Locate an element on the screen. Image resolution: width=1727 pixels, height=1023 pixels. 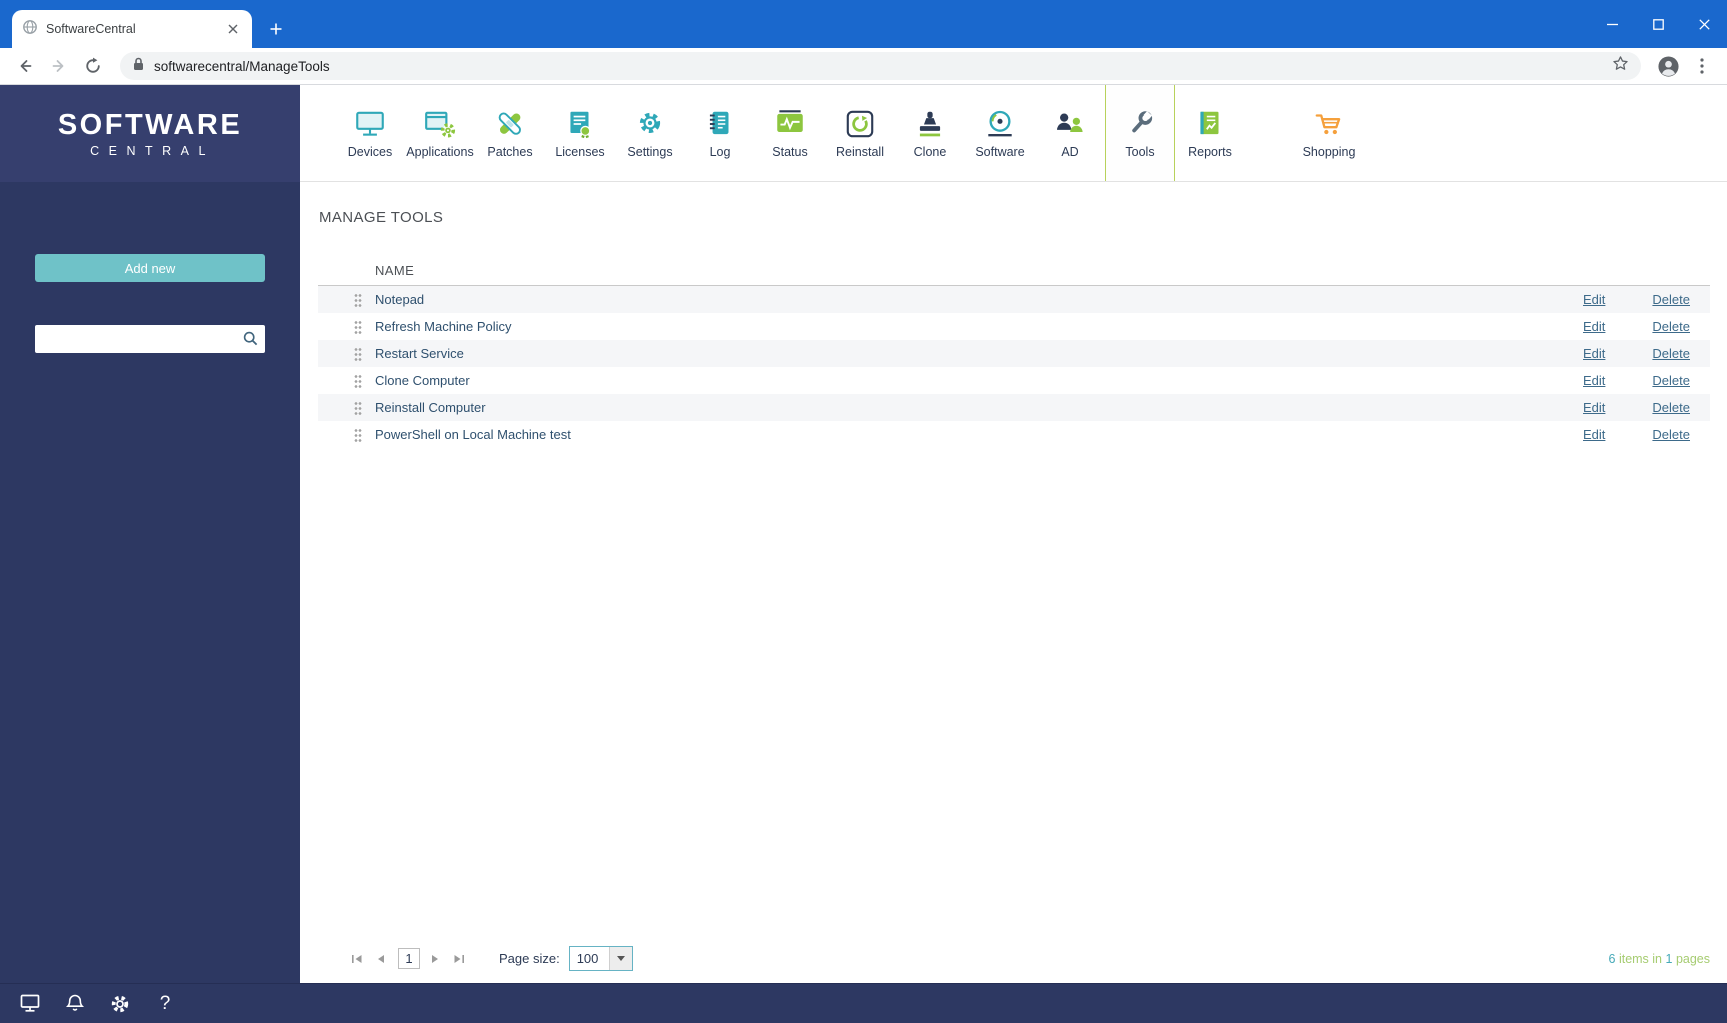
settings-icon is located at coordinates (650, 123).